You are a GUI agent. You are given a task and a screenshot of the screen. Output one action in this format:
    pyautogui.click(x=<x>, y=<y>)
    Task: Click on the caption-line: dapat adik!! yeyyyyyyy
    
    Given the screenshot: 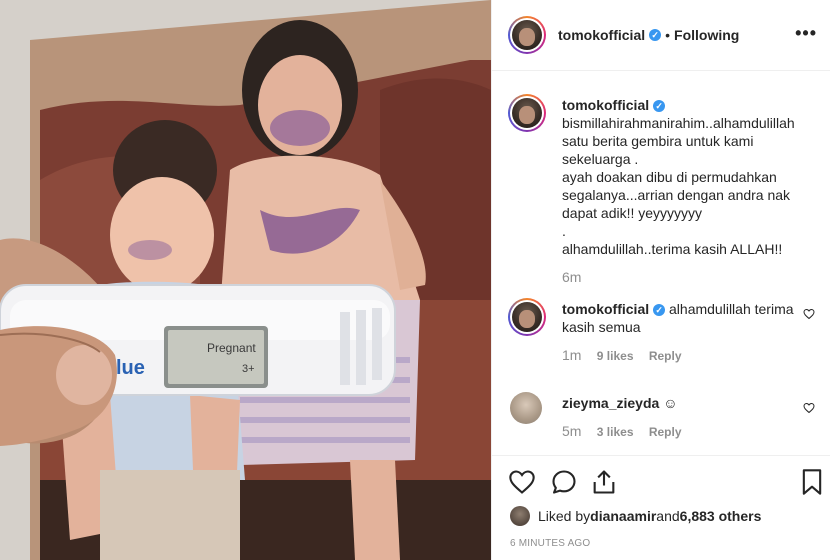 What is the action you would take?
    pyautogui.click(x=632, y=213)
    